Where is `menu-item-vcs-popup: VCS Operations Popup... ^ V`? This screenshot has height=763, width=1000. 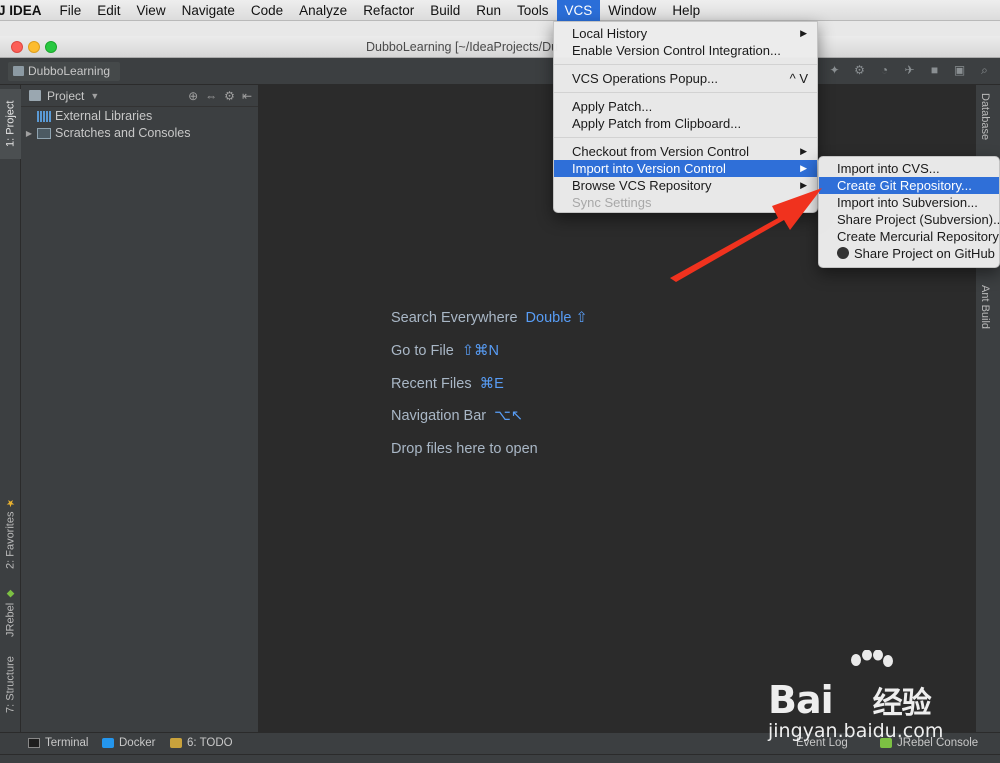 menu-item-vcs-popup: VCS Operations Popup... ^ V is located at coordinates (685, 78).